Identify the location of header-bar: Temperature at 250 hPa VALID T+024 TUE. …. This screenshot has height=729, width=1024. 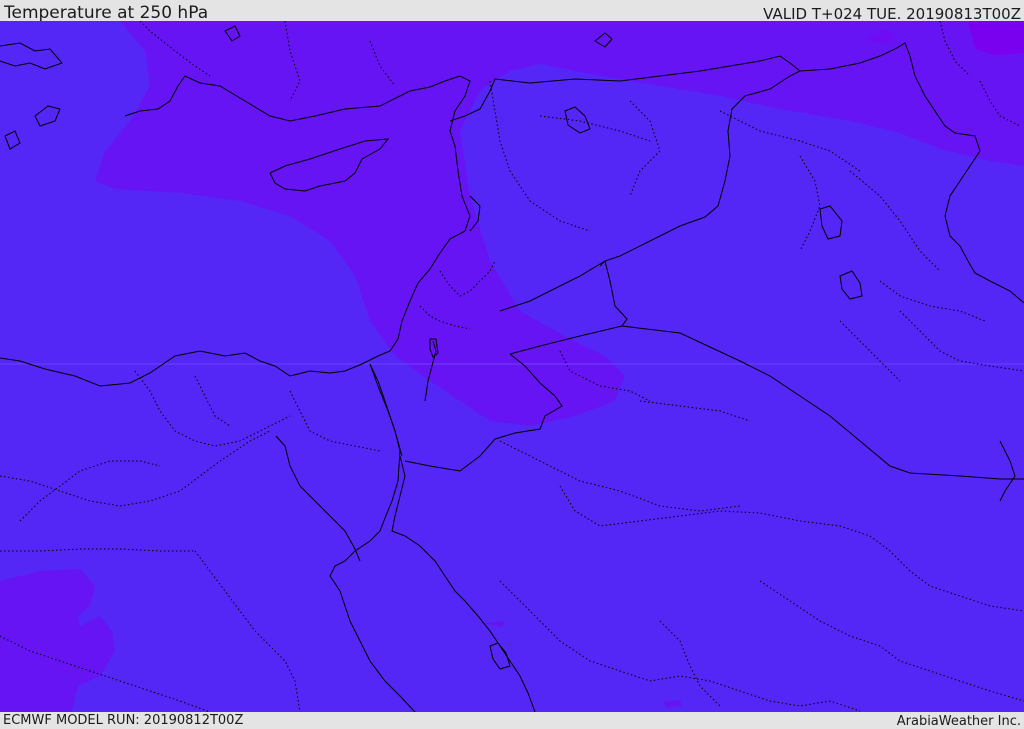
(512, 11).